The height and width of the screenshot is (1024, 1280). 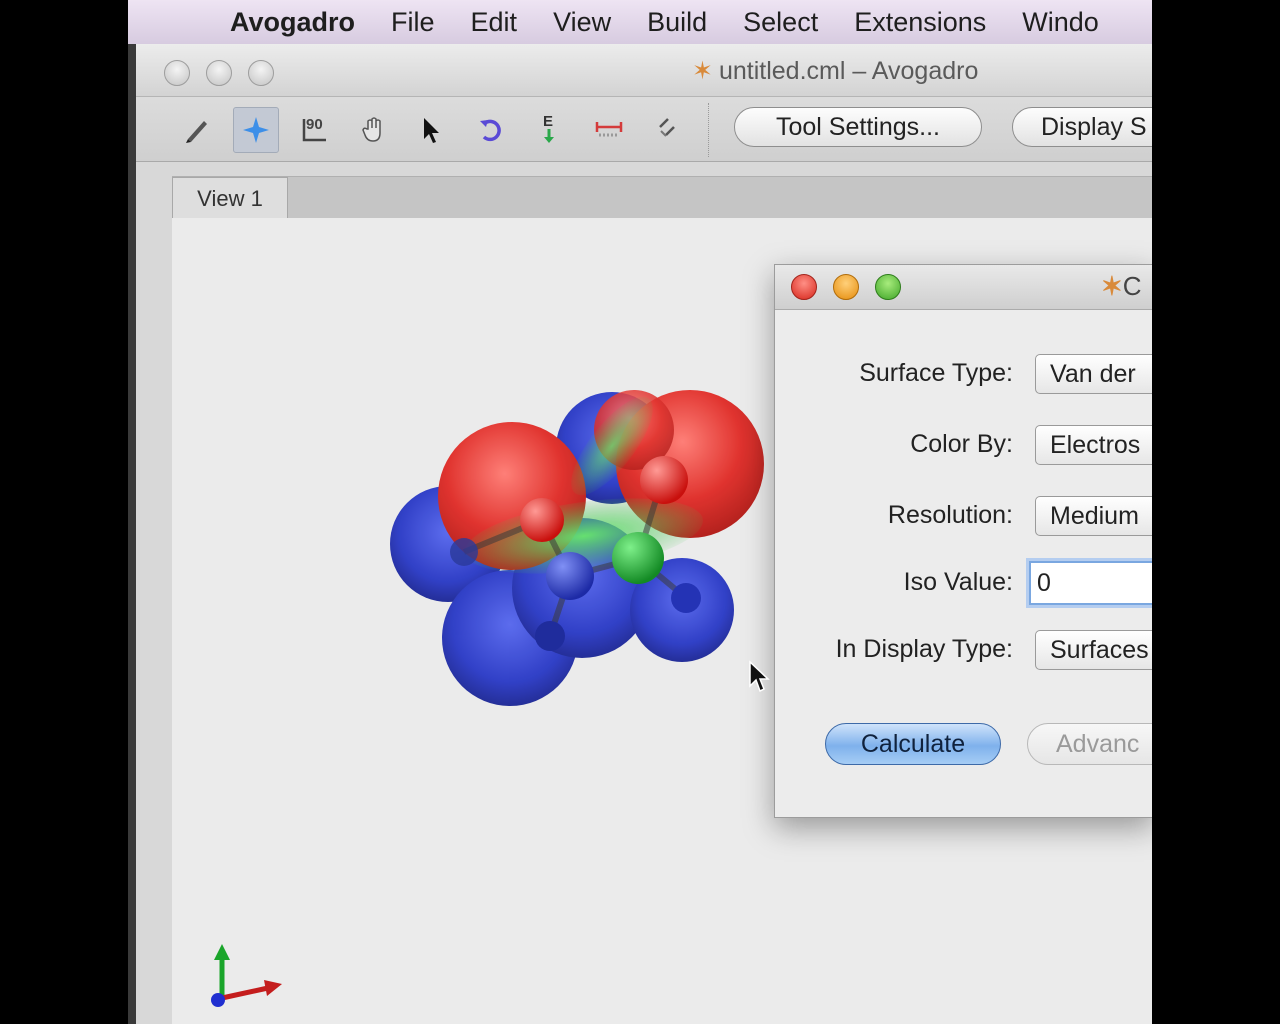 What do you see at coordinates (230, 198) in the screenshot?
I see `tab-view-1: View 1` at bounding box center [230, 198].